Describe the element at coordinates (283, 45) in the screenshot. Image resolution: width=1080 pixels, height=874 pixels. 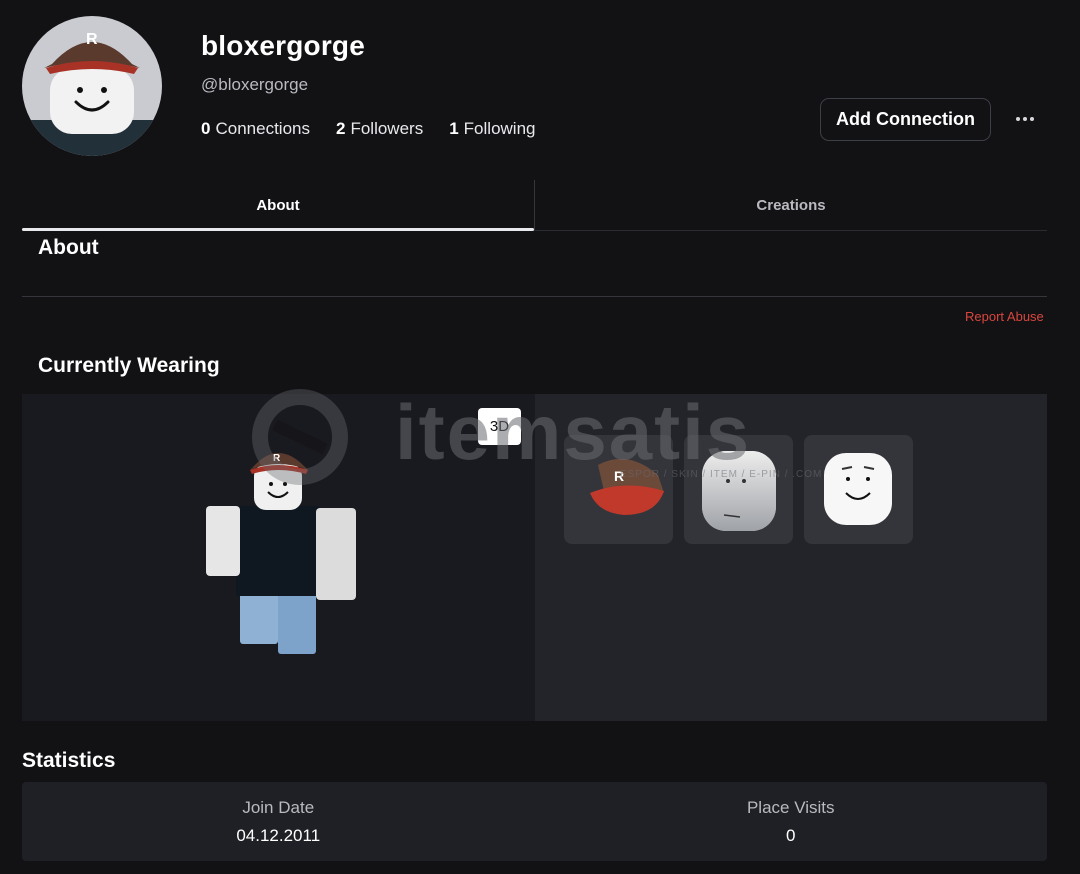
I see `display-name: bloxergorge` at that location.